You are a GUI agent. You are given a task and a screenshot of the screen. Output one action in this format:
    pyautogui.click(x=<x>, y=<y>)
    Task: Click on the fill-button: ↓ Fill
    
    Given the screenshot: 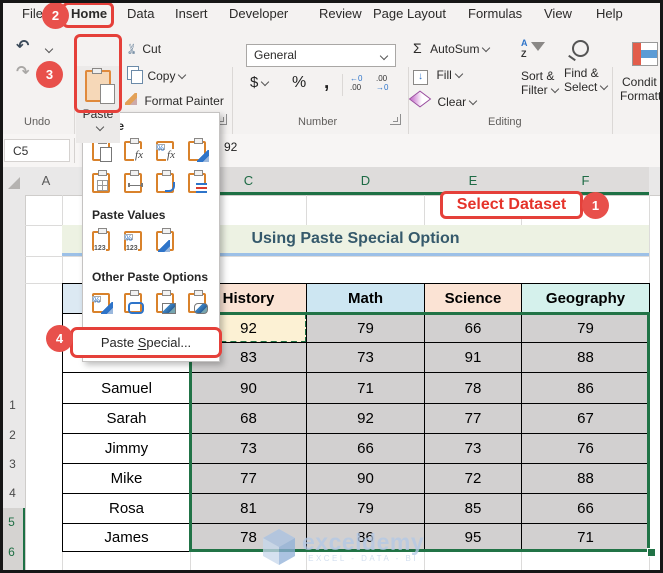 What is the action you would take?
    pyautogui.click(x=438, y=75)
    